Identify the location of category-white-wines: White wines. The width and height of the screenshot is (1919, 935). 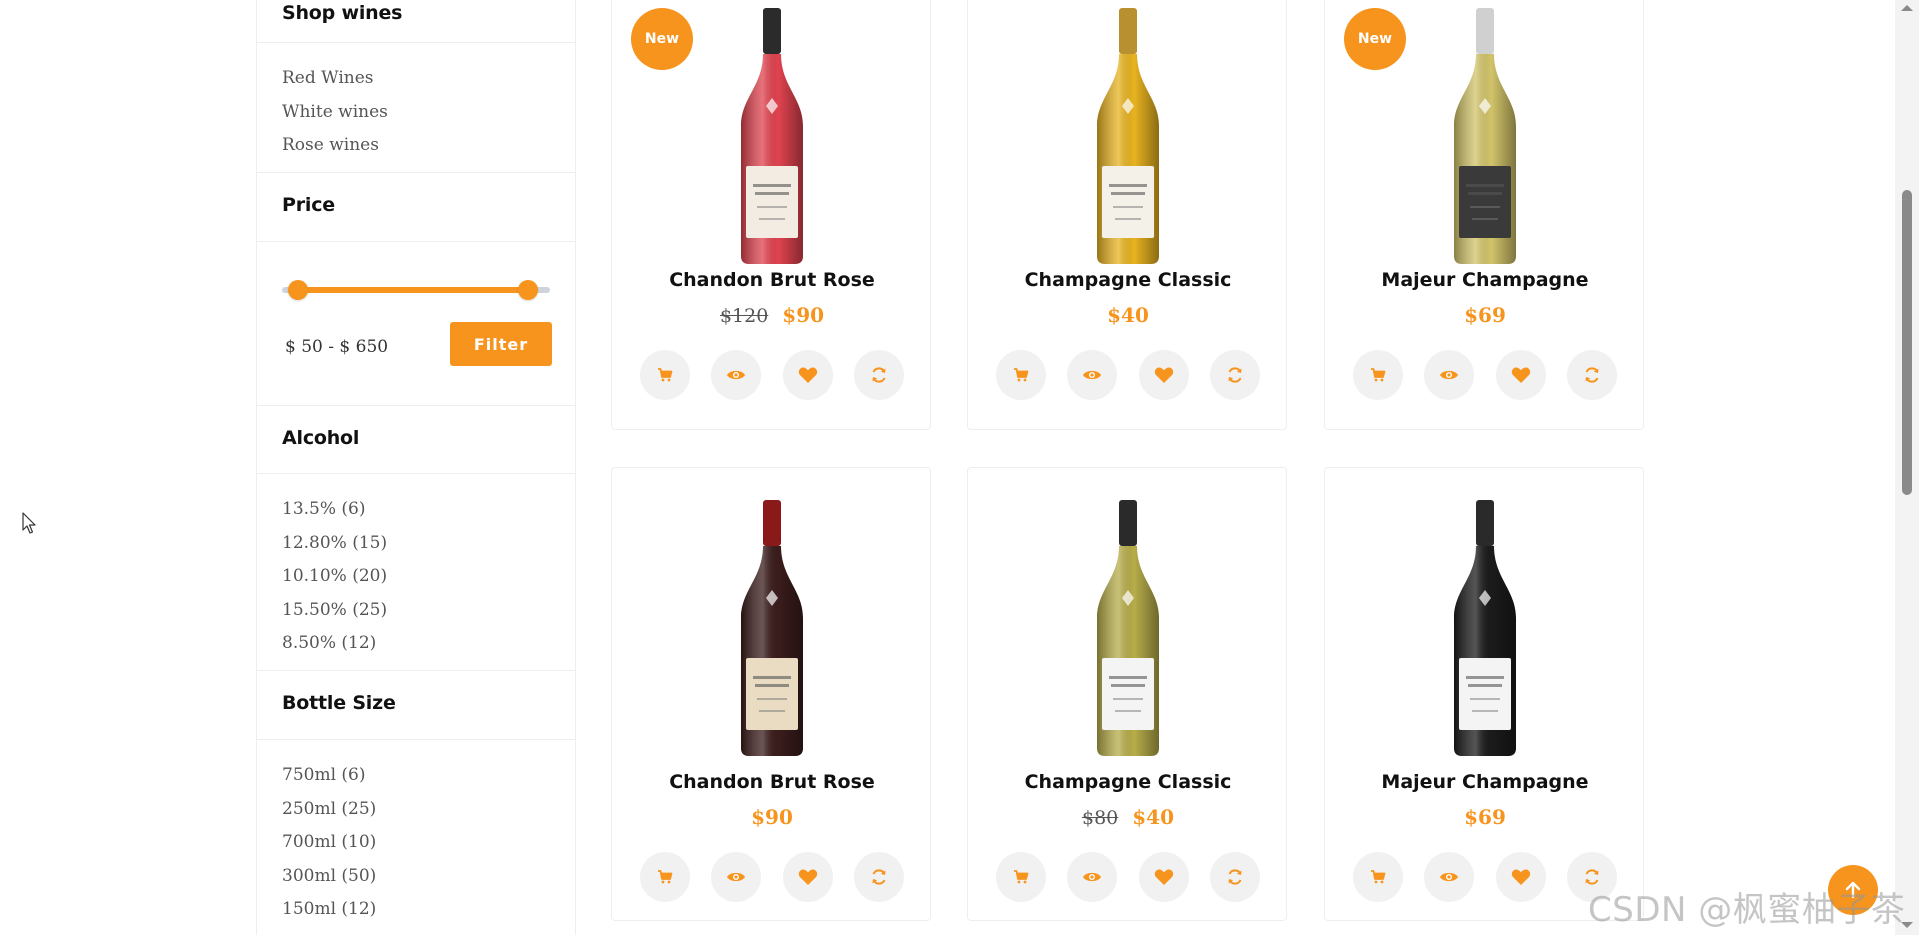
(335, 113).